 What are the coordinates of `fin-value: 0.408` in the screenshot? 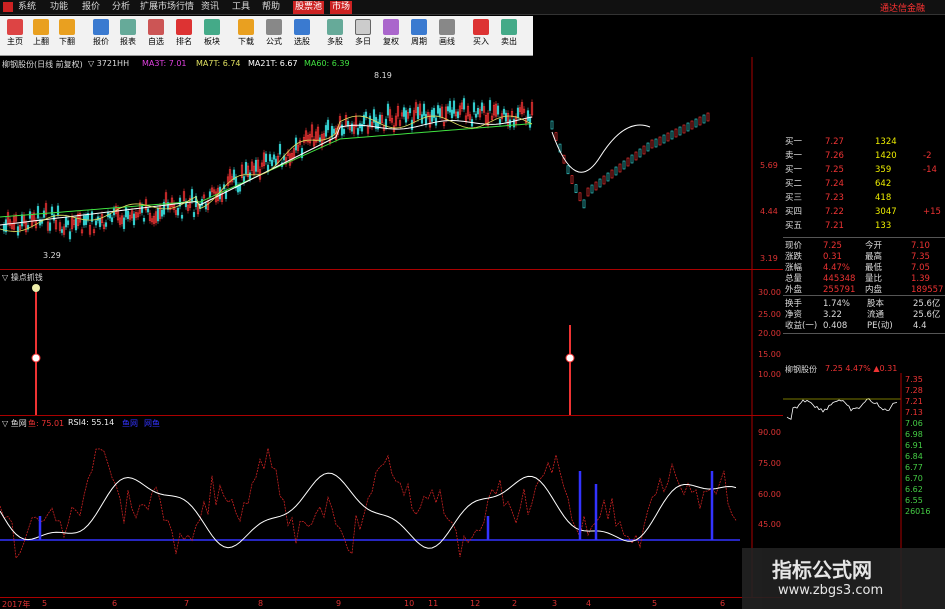 It's located at (835, 326).